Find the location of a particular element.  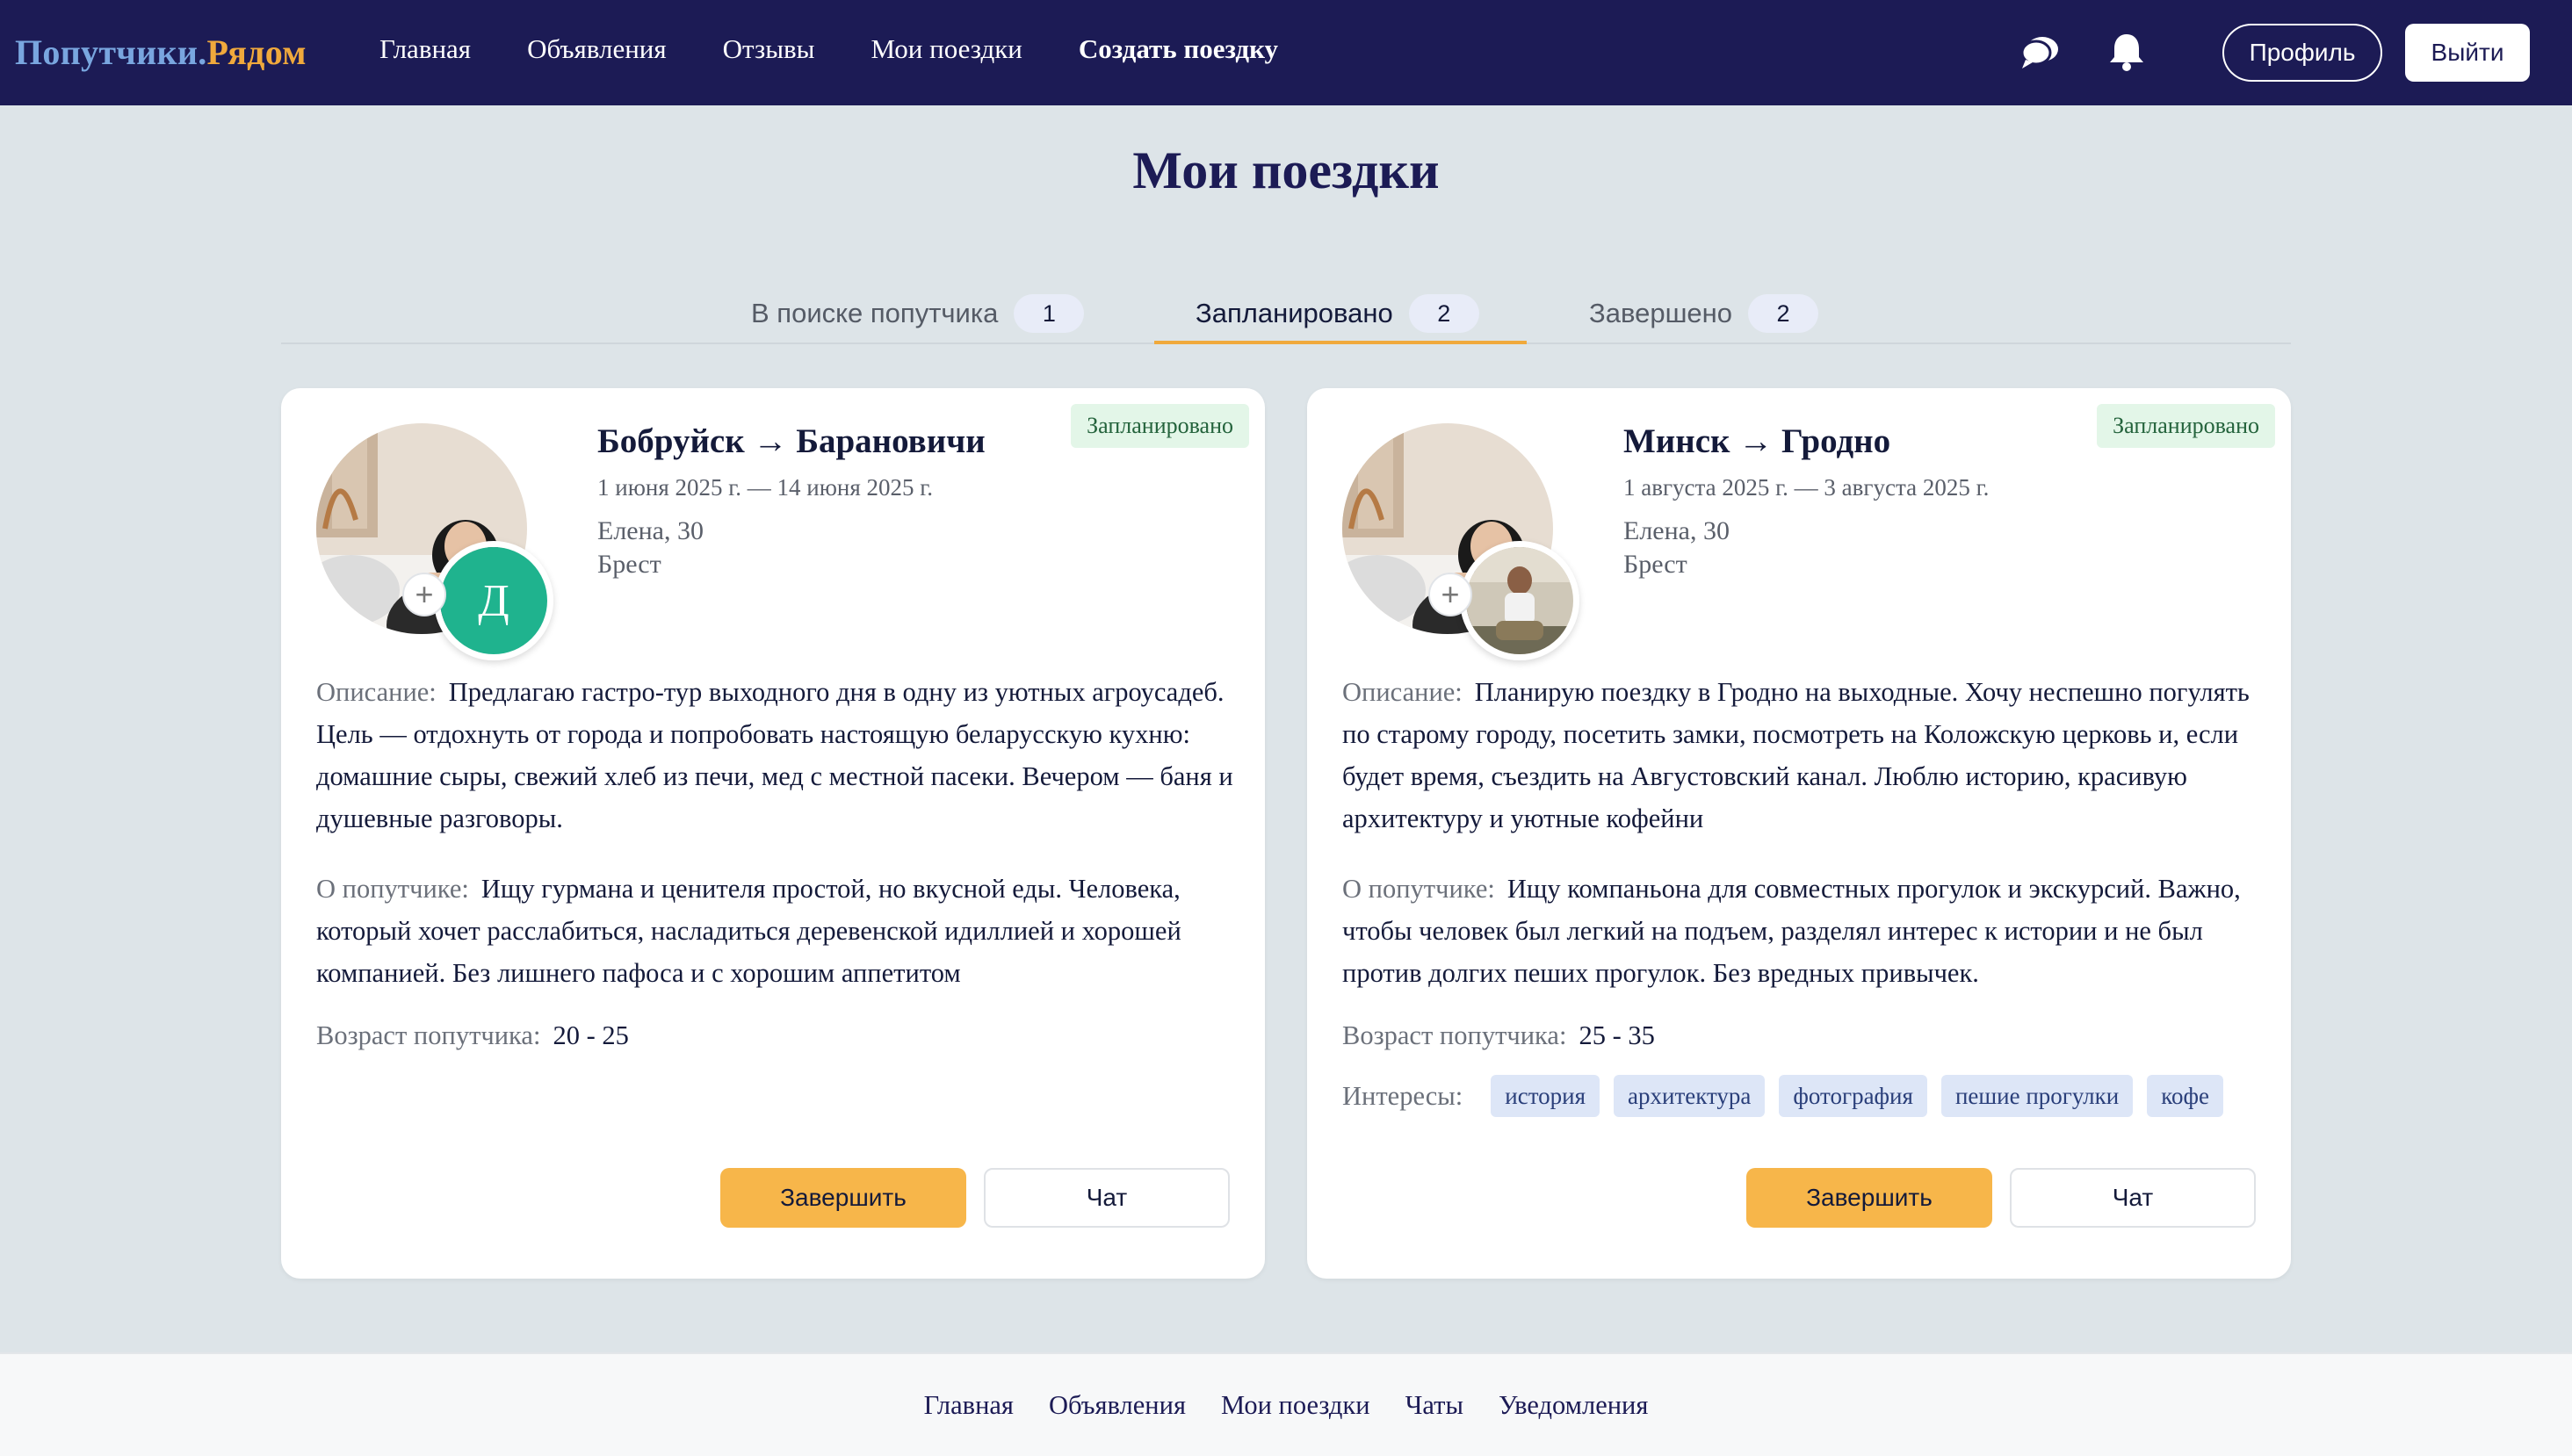

trip-dates: 1 августа 2025 г. — 3 августа 2025 г. is located at coordinates (1806, 487).